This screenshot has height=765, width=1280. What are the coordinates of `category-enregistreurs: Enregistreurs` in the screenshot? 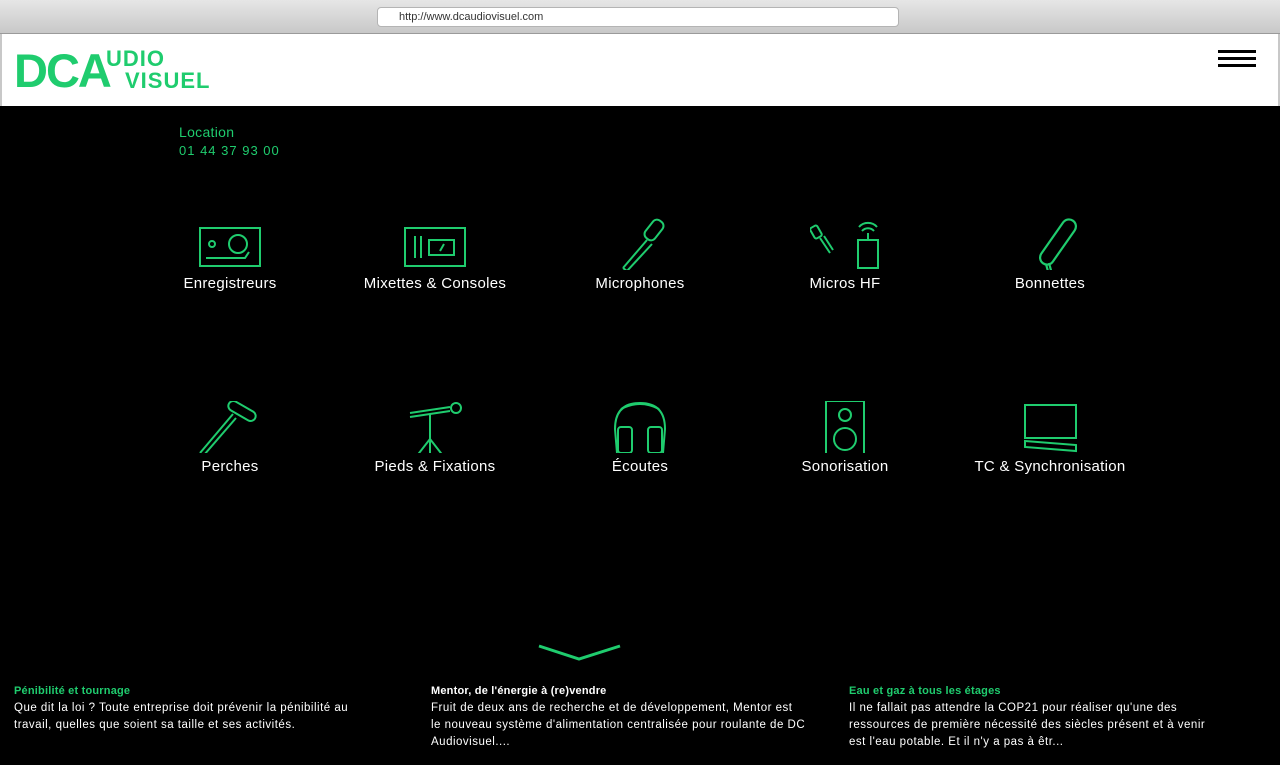 It's located at (230, 255).